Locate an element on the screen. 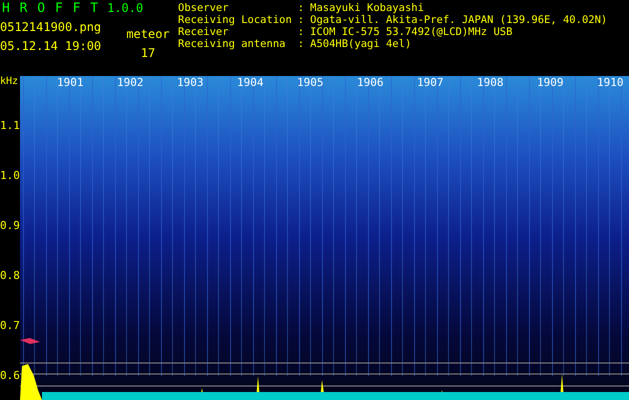  axis-unit: kHz is located at coordinates (10, 82).